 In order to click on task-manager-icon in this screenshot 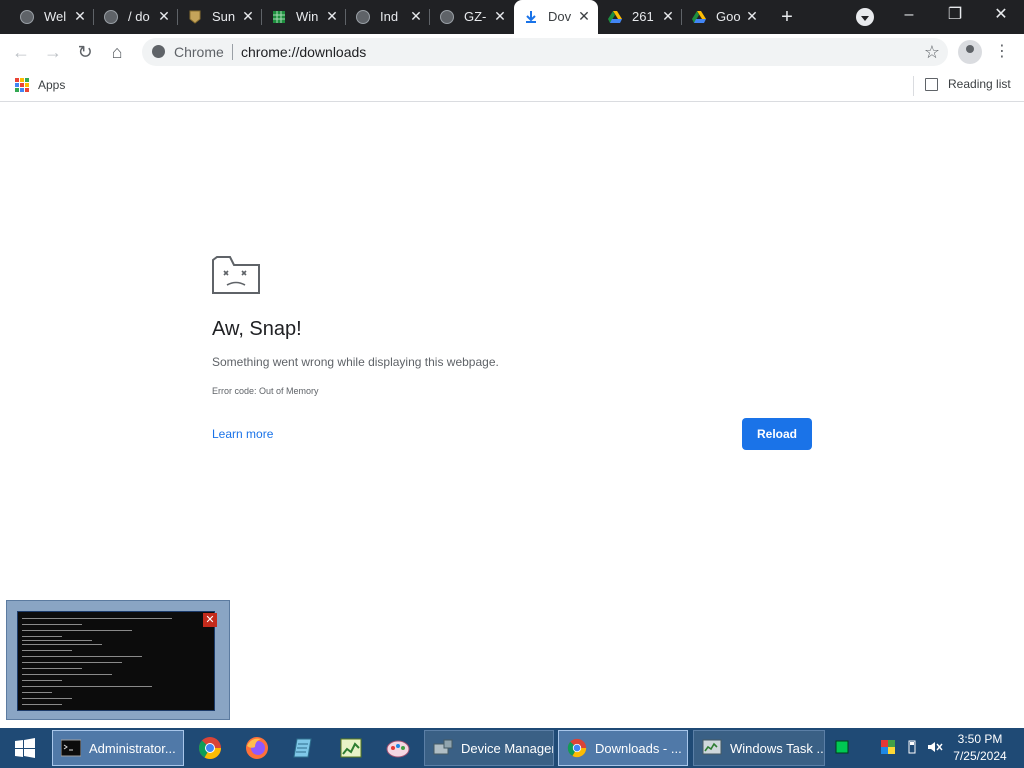, I will do `click(712, 748)`.